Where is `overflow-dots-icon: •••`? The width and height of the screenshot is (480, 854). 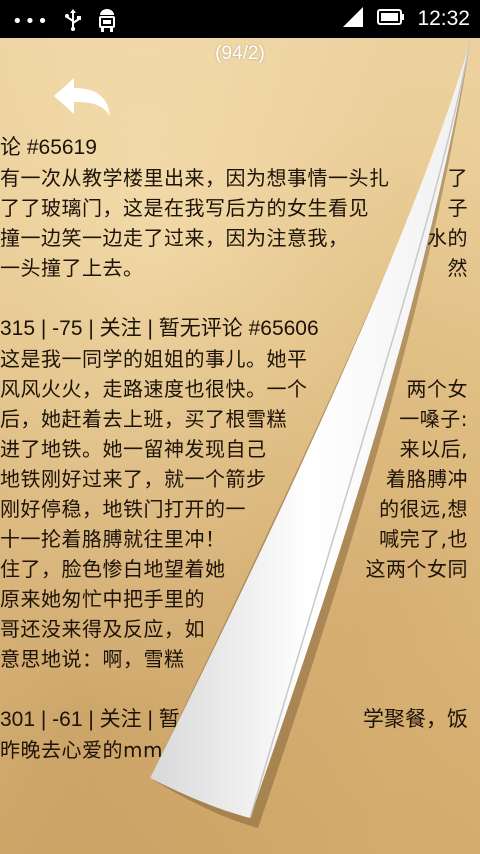
overflow-dots-icon: ••• is located at coordinates (31, 22).